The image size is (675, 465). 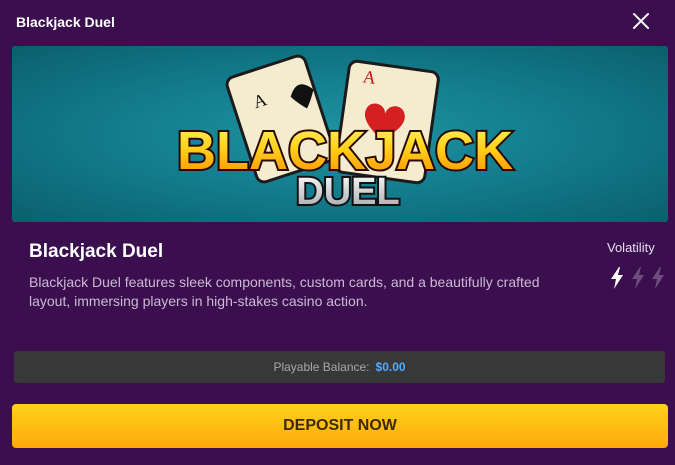 What do you see at coordinates (340, 426) in the screenshot?
I see `deposit-now-button: DEPOSIT NOW` at bounding box center [340, 426].